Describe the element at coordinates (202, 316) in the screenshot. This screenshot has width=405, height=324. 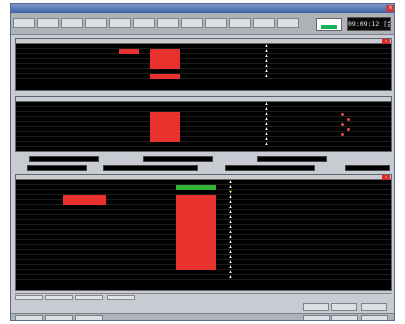
I see `bottom-bar` at that location.